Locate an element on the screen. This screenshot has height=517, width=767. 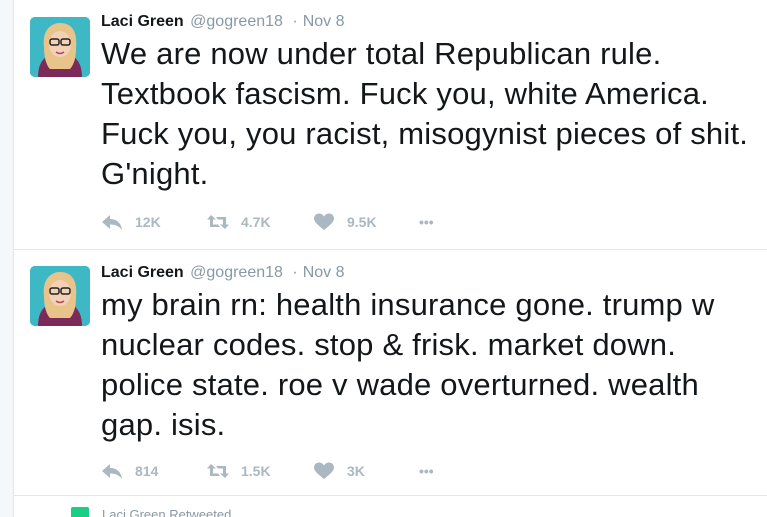
like-button: 3K is located at coordinates (366, 471).